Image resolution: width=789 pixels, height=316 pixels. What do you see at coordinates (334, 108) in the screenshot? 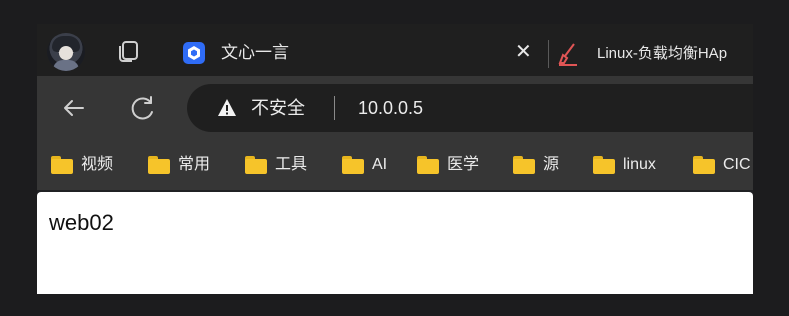
I see `omnibox-divider` at bounding box center [334, 108].